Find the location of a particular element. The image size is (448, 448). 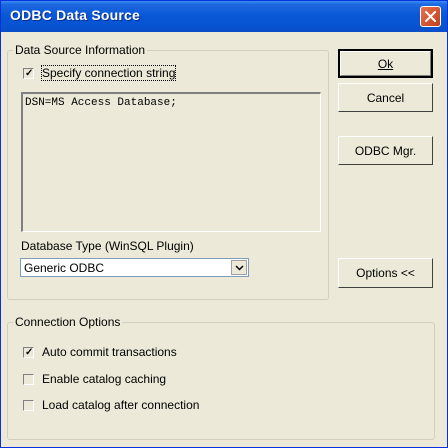

auto-commit-checkbox: ✓ Auto commit transactions is located at coordinates (100, 352).